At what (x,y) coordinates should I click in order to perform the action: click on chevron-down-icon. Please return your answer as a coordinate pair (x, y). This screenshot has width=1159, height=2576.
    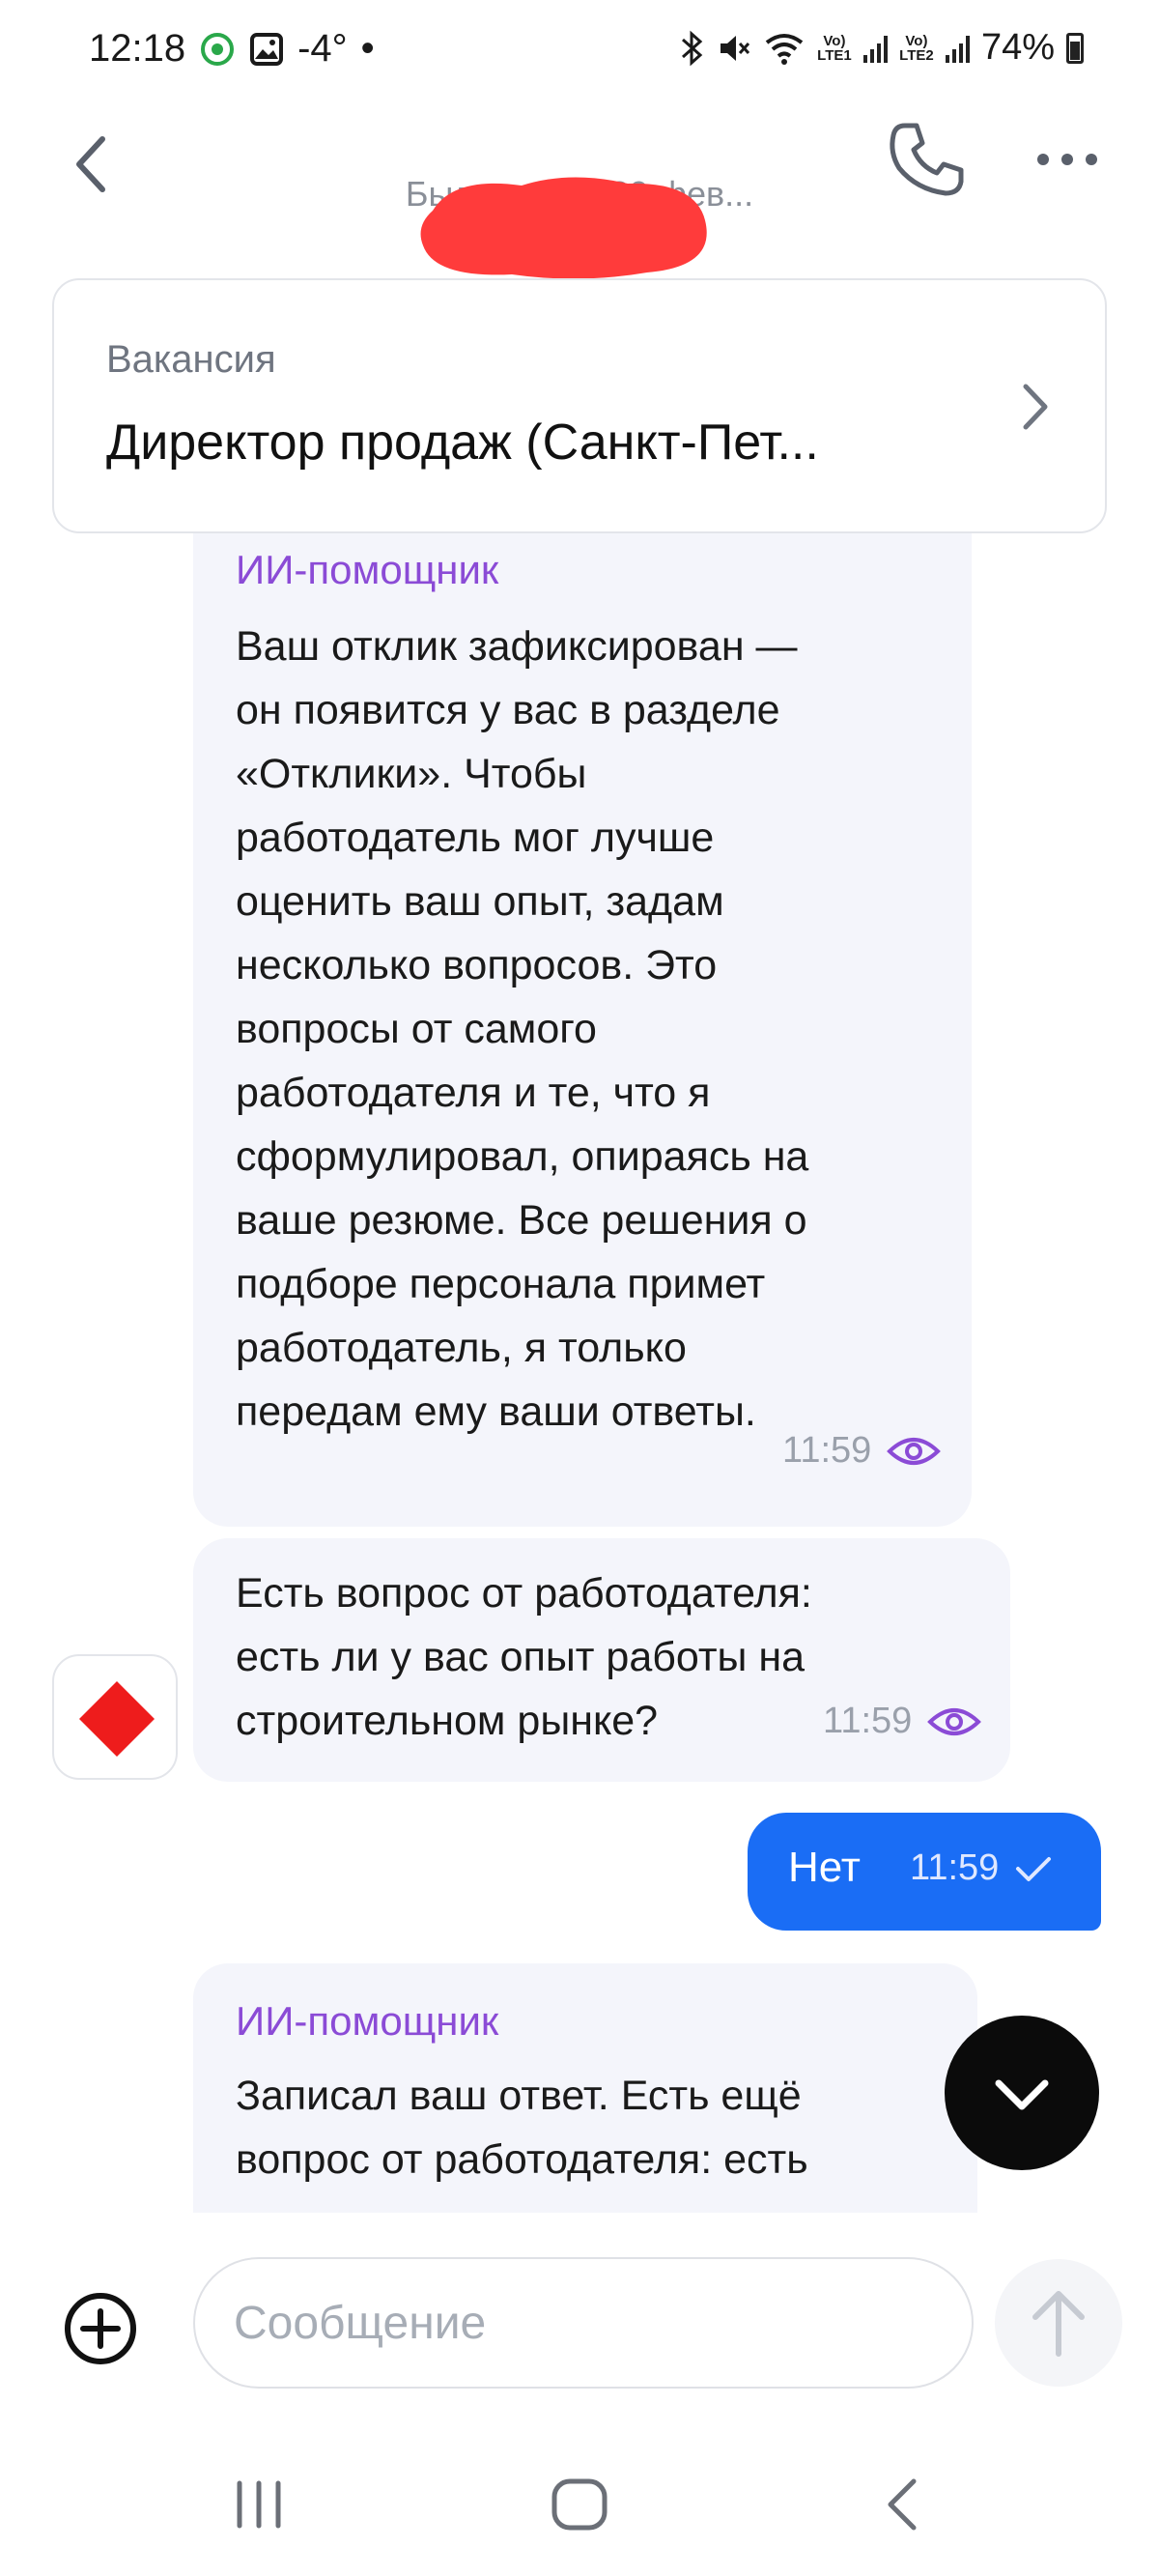
    Looking at the image, I should click on (1022, 2095).